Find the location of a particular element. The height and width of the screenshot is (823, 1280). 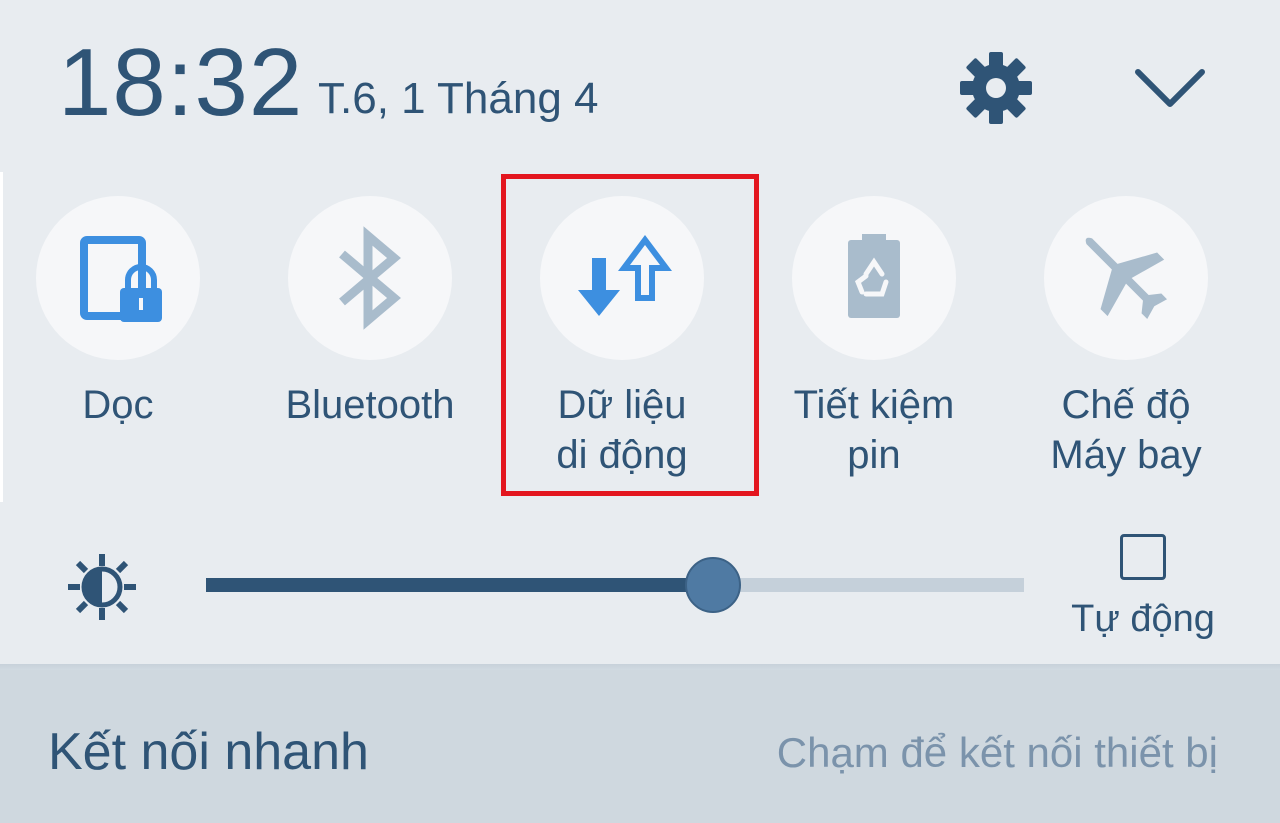

gear-icon is located at coordinates (996, 88).